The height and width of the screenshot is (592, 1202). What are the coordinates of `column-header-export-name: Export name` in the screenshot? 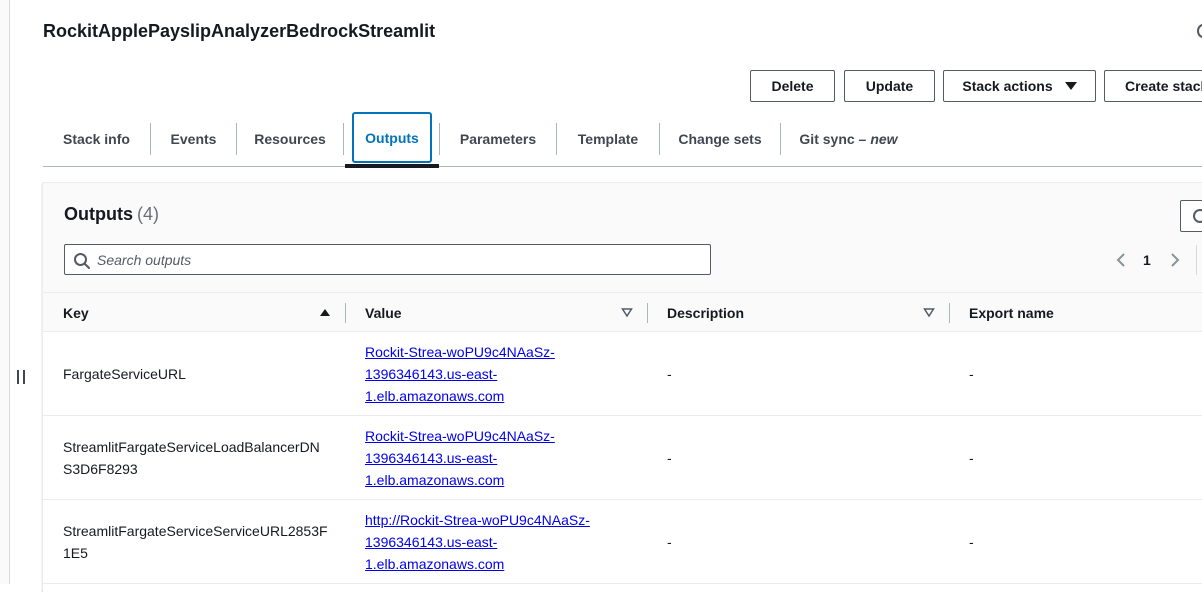 It's located at (1079, 312).